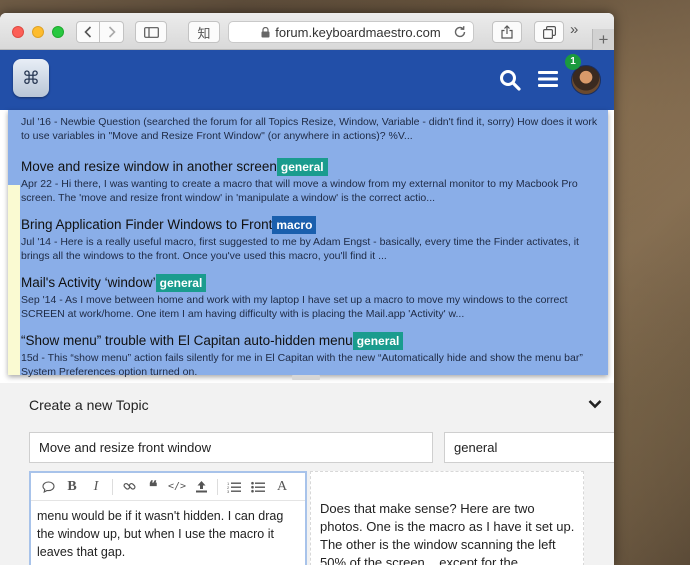 This screenshot has width=690, height=565. Describe the element at coordinates (294, 225) in the screenshot. I see `category-tag: macro` at that location.